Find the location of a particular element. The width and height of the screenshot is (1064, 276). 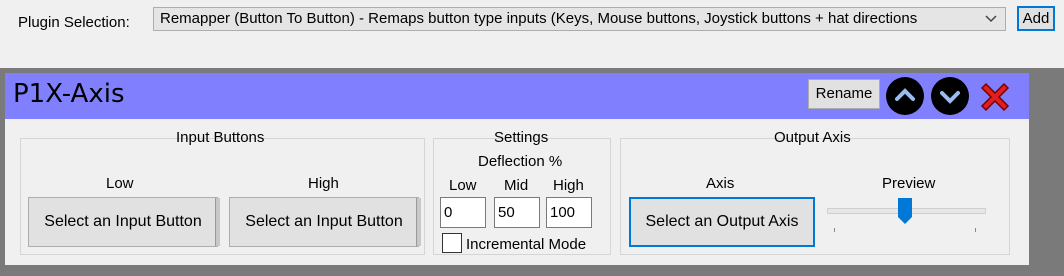

input-high-button-label: Select an Input Button is located at coordinates (324, 221).